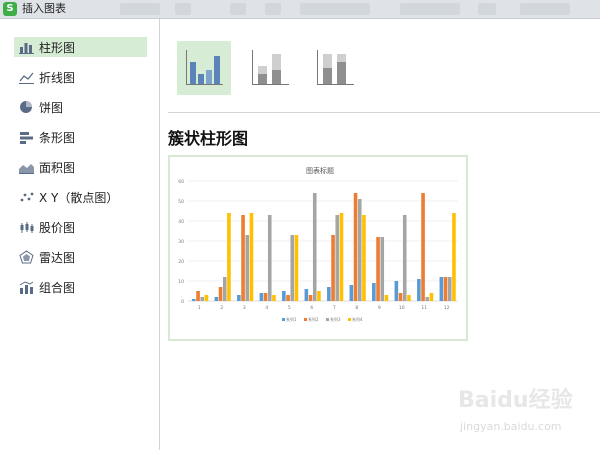 The width and height of the screenshot is (600, 450). I want to click on x-tick-label: 12, so click(447, 308).